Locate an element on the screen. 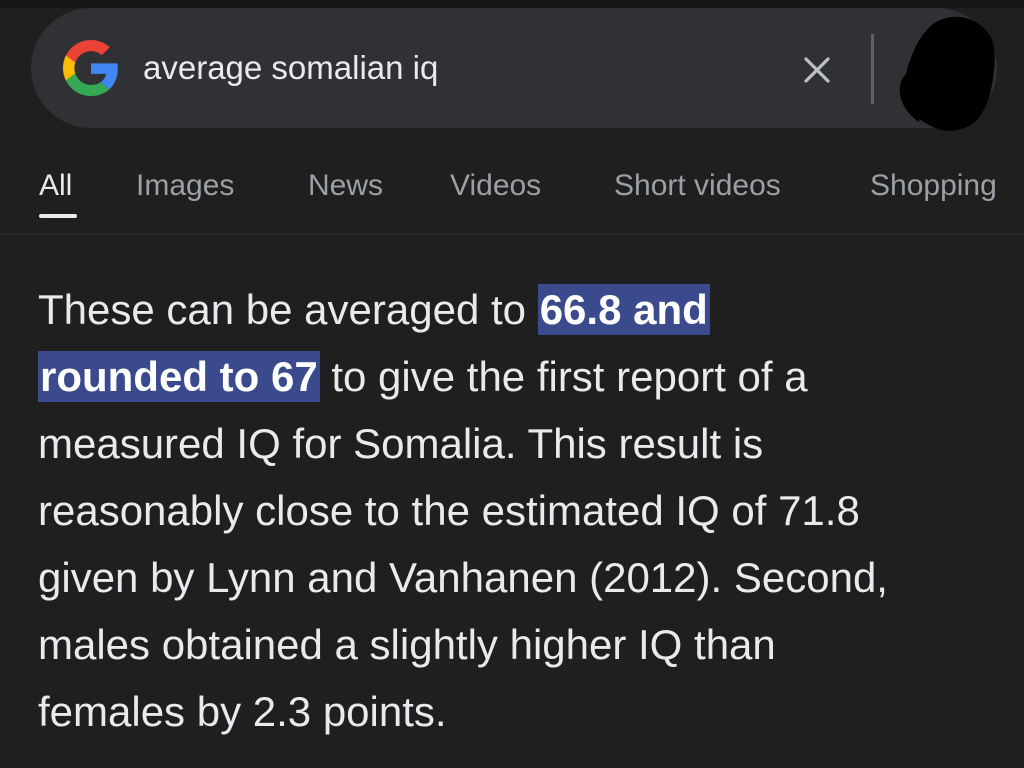 This screenshot has height=768, width=1024. snippet-highlight: rounded to 67 is located at coordinates (179, 376).